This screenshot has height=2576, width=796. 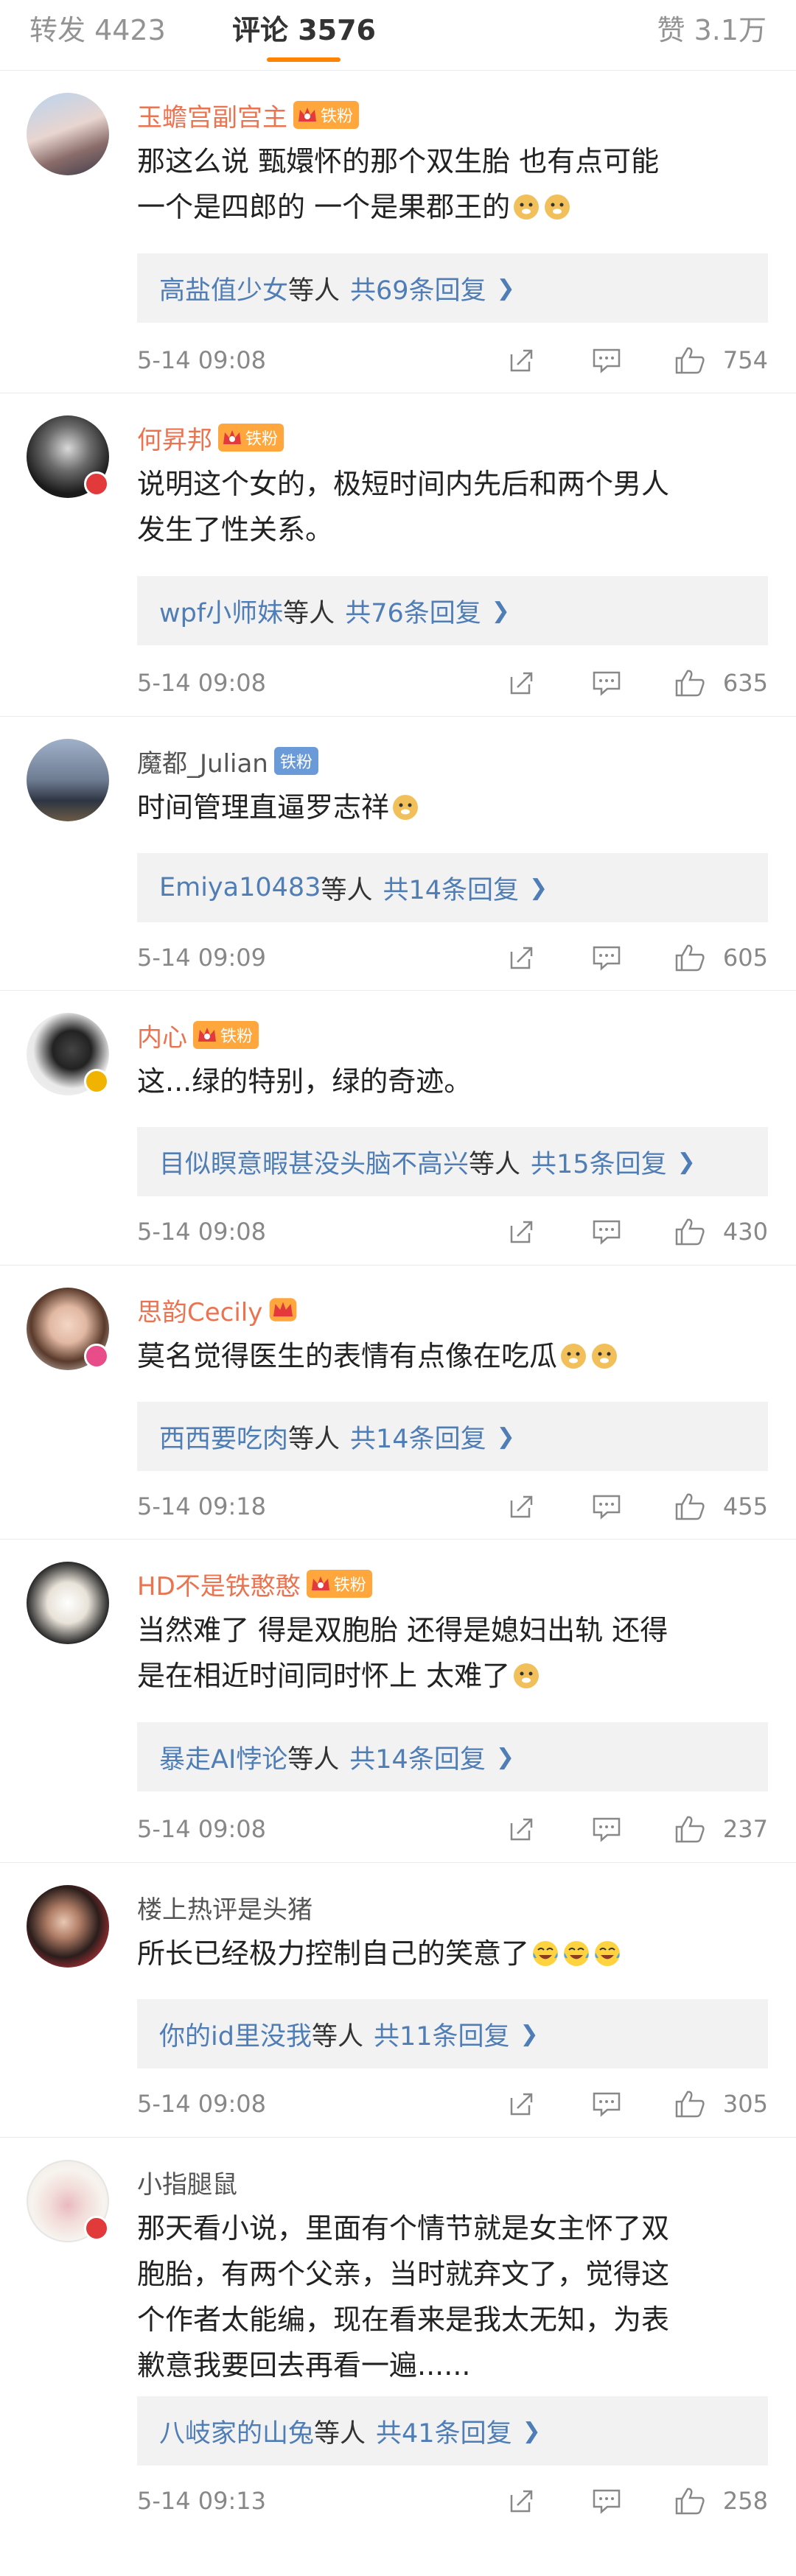 I want to click on comment-meta: 5-14 09:08 237, so click(x=467, y=1829).